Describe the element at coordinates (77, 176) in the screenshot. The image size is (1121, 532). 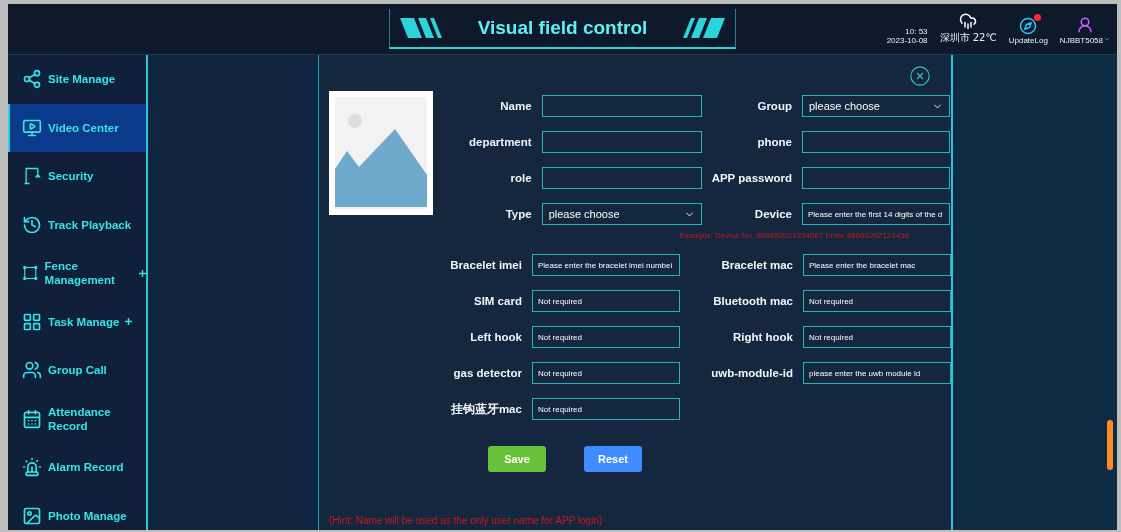
I see `sidebar-item: Security` at that location.